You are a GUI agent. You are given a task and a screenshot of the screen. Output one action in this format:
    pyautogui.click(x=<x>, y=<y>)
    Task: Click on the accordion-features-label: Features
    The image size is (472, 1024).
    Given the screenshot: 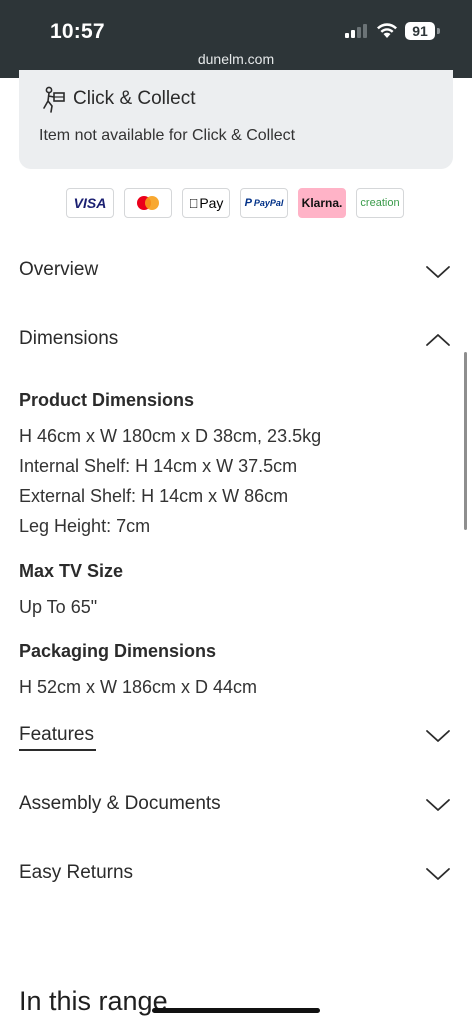 What is the action you would take?
    pyautogui.click(x=56, y=735)
    